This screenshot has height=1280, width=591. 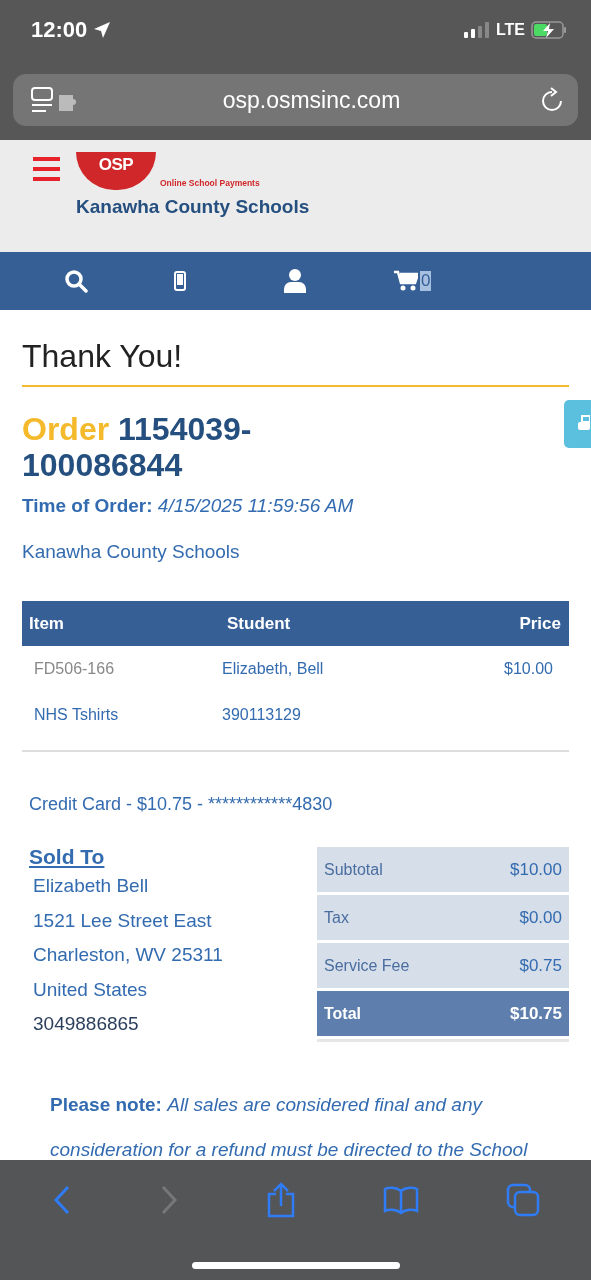 I want to click on address-line: Elizabeth Bell, so click(x=91, y=886).